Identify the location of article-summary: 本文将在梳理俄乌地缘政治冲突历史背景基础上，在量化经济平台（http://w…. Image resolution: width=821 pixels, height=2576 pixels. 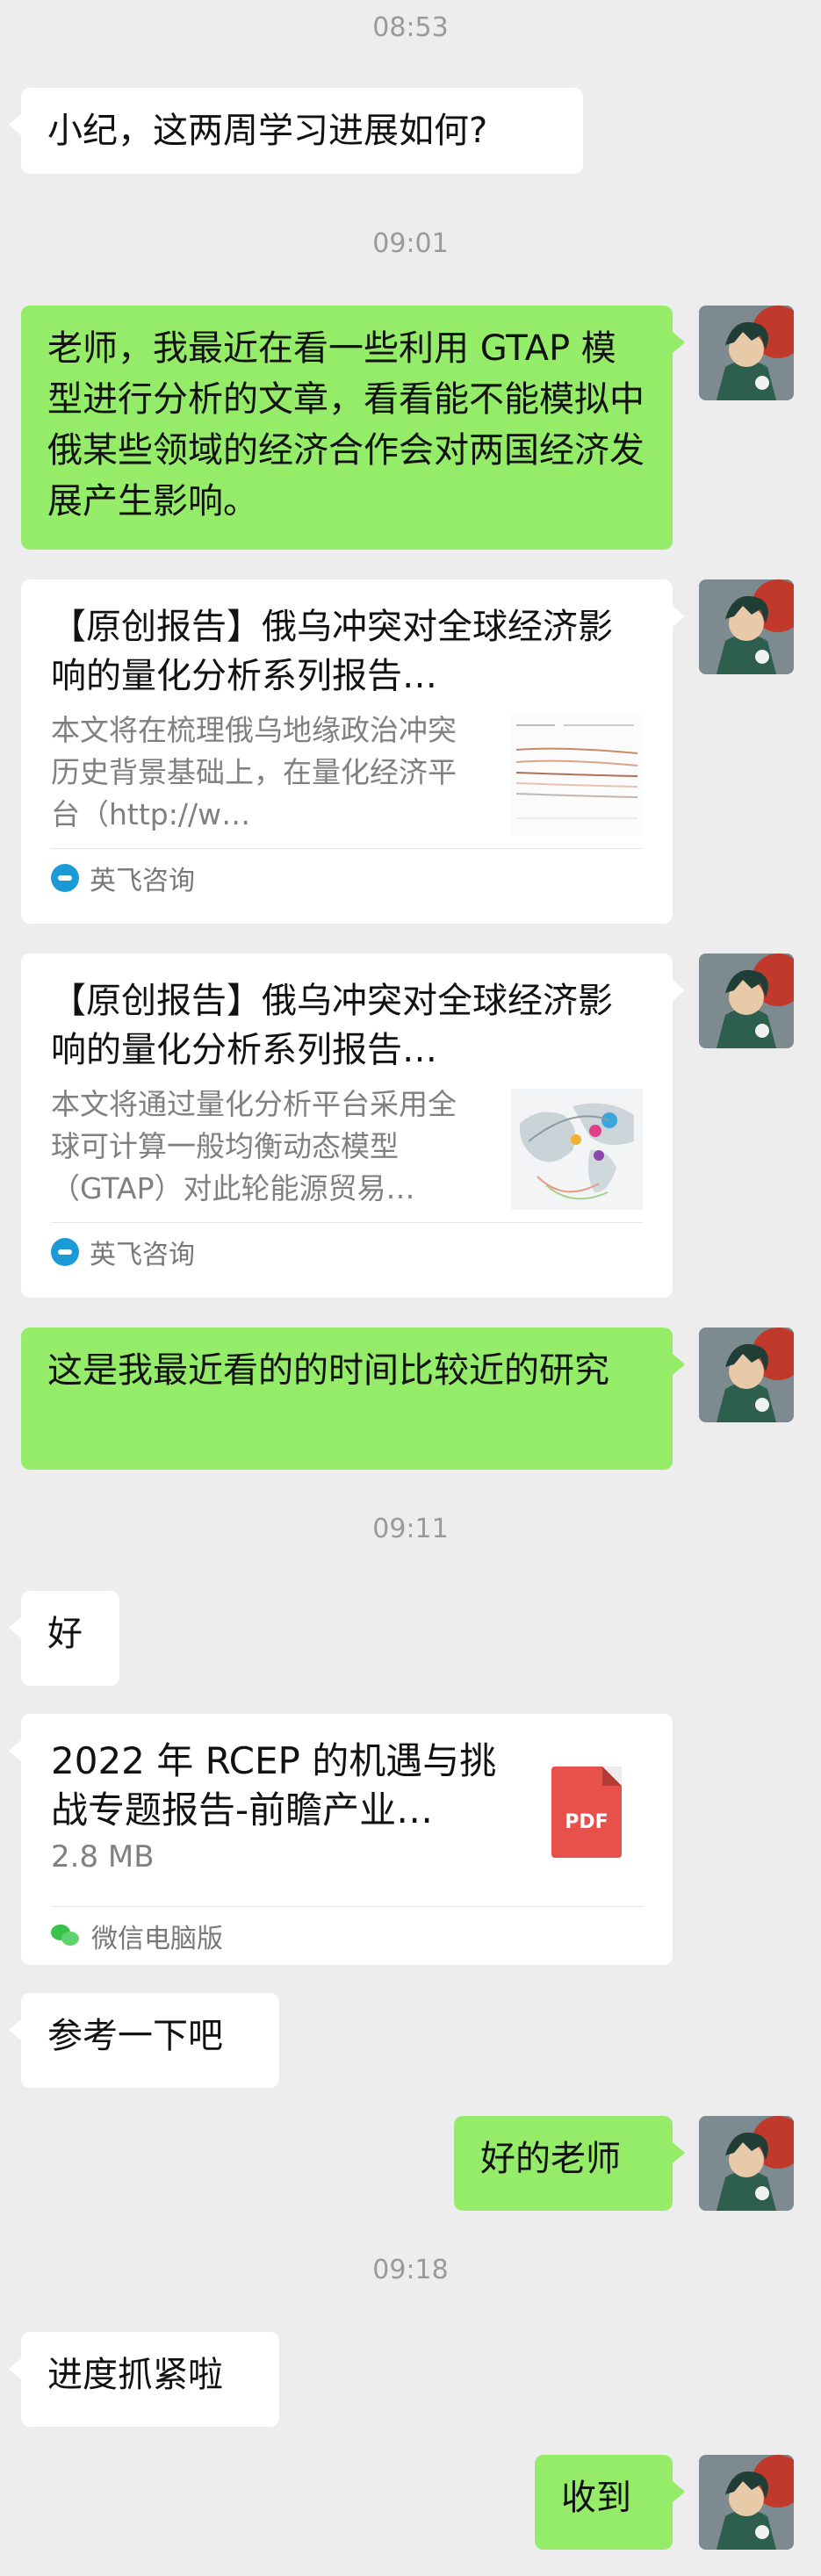
(254, 772).